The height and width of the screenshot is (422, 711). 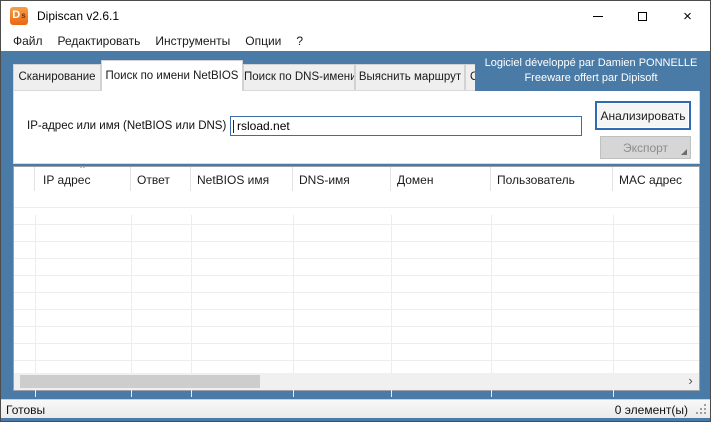 What do you see at coordinates (78, 16) in the screenshot?
I see `window-title: Dipiscan v2.6.1` at bounding box center [78, 16].